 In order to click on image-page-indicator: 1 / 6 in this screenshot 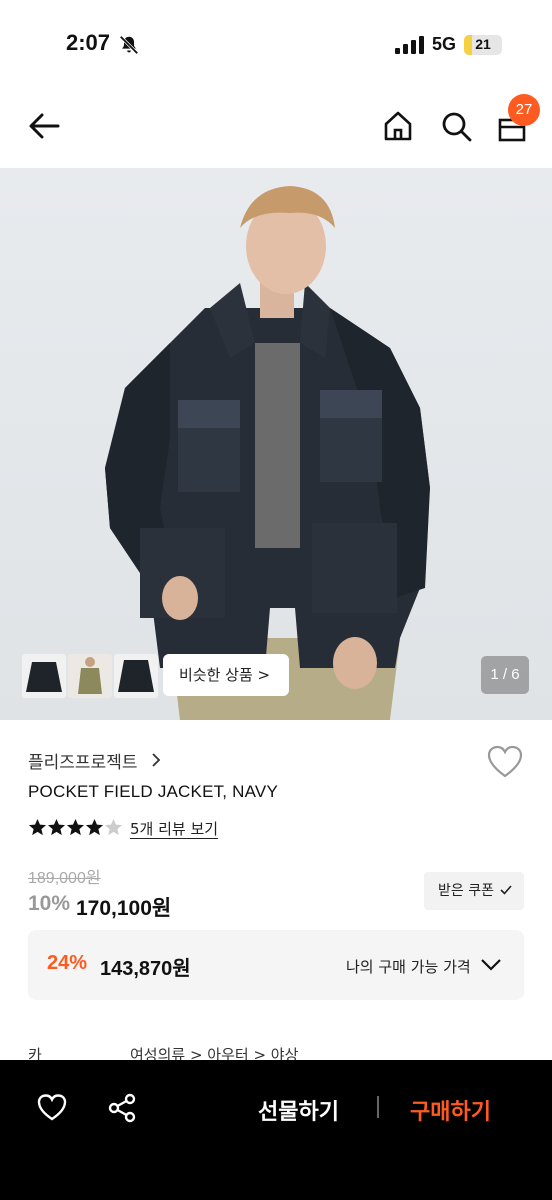, I will do `click(505, 675)`.